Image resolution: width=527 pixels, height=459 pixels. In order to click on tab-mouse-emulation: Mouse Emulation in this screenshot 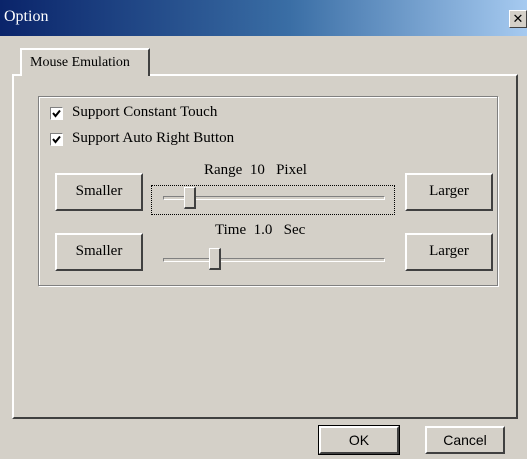, I will do `click(85, 62)`.